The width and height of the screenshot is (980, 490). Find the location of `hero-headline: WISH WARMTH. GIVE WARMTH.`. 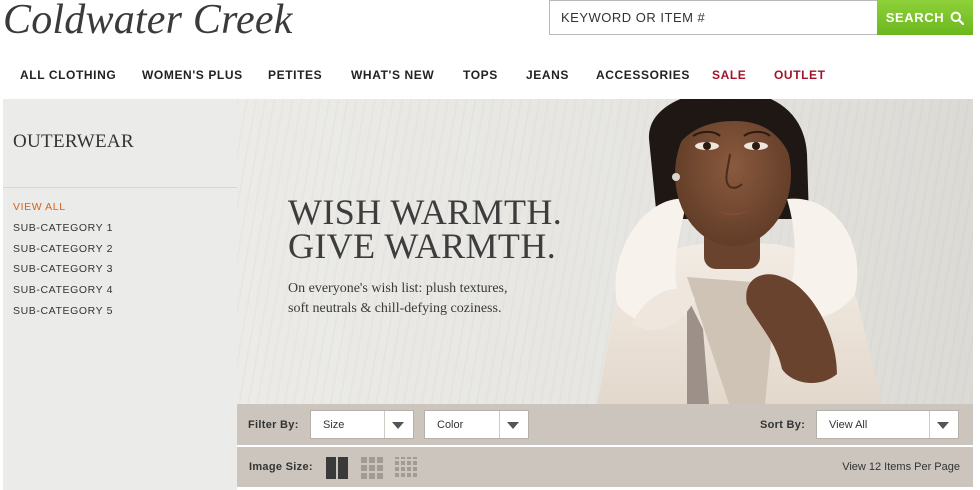

hero-headline: WISH WARMTH. GIVE WARMTH. is located at coordinates (425, 229).